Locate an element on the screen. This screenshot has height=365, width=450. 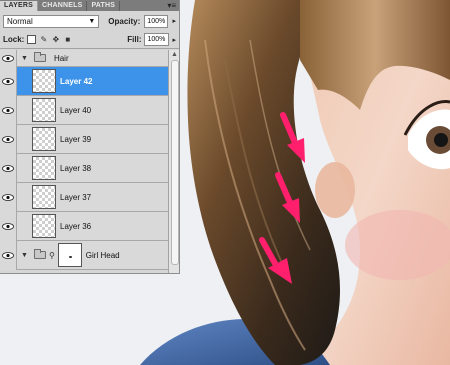
opacity-flyout-icon: ▸ is located at coordinates (174, 21).